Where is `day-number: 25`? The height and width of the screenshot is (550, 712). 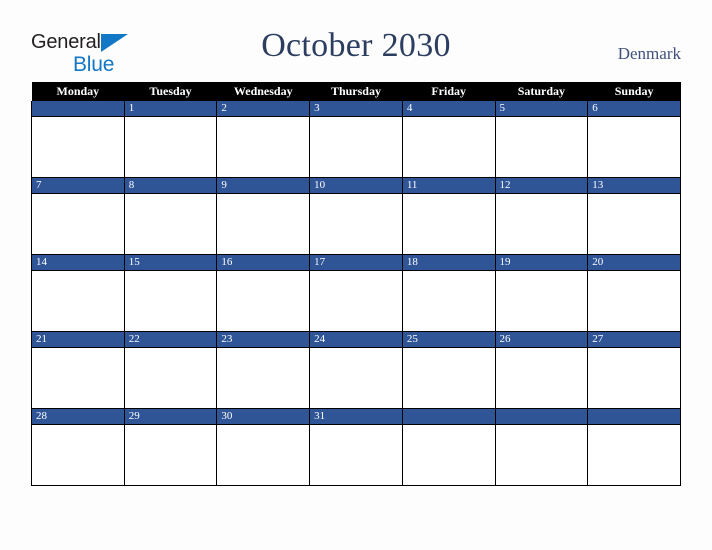 day-number: 25 is located at coordinates (448, 340).